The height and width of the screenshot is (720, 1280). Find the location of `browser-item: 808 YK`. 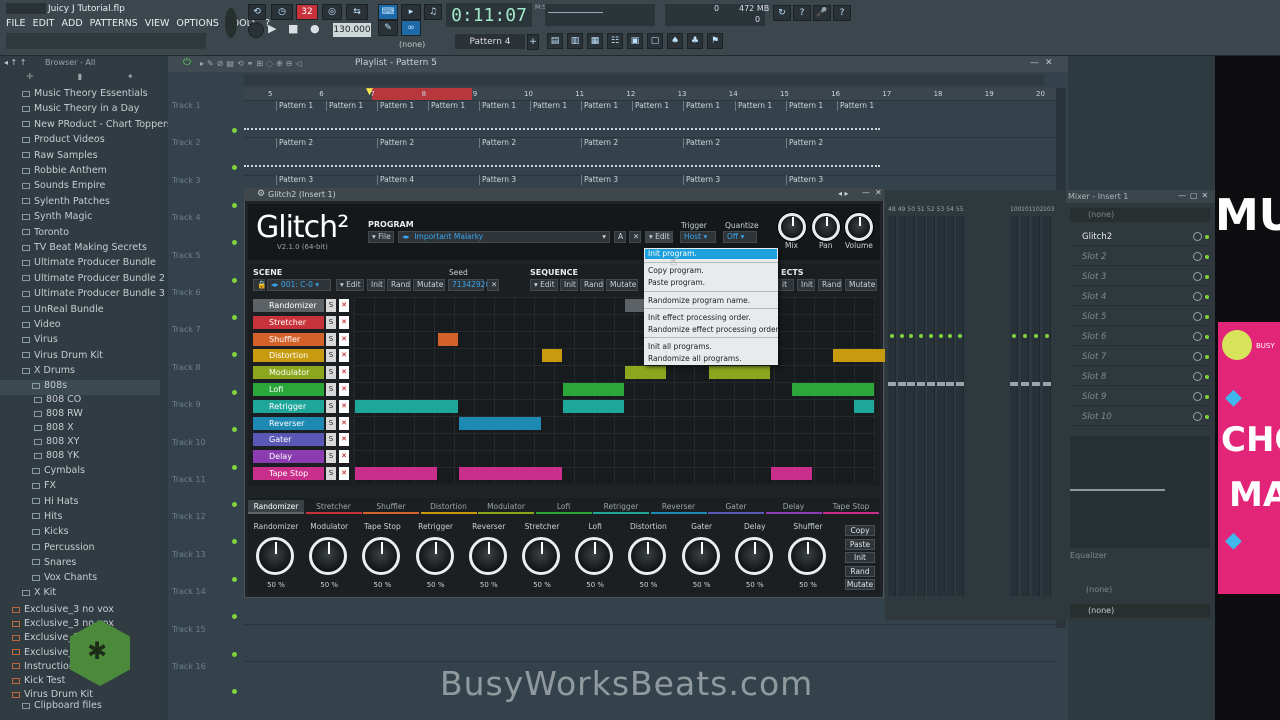

browser-item: 808 YK is located at coordinates (80, 457).